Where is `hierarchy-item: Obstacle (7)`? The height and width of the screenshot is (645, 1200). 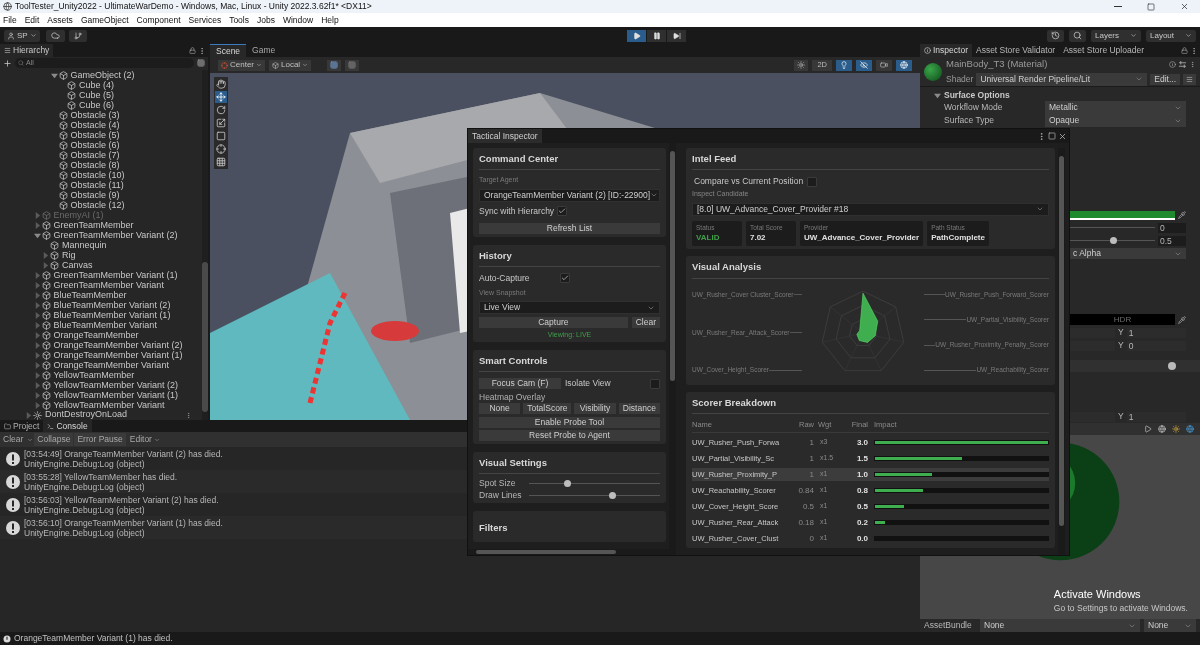 hierarchy-item: Obstacle (7) is located at coordinates (95, 155).